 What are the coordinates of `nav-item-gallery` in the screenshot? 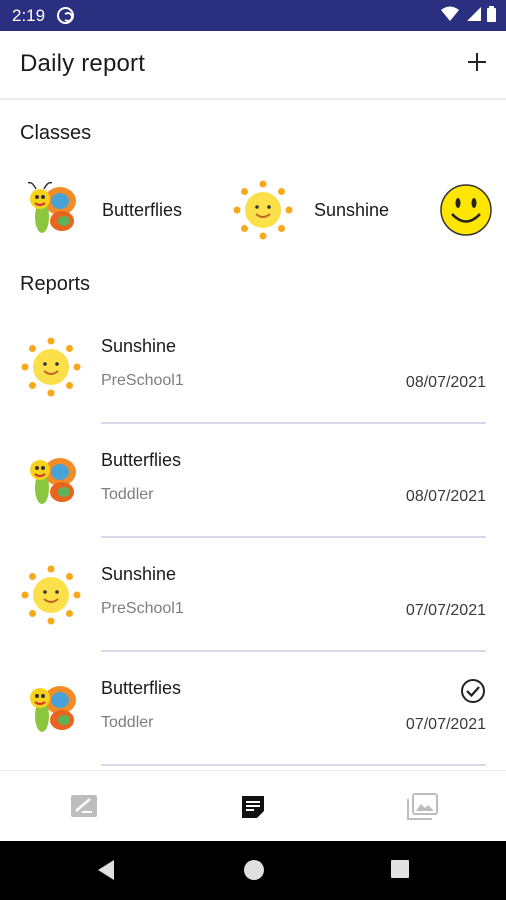 It's located at (421, 806).